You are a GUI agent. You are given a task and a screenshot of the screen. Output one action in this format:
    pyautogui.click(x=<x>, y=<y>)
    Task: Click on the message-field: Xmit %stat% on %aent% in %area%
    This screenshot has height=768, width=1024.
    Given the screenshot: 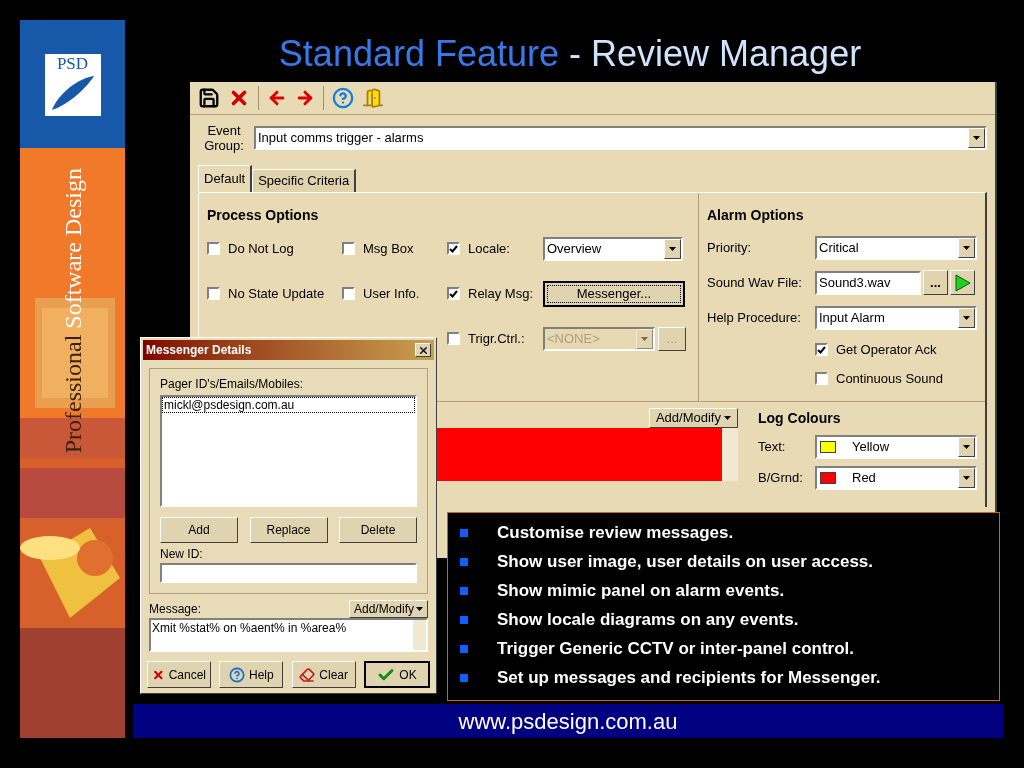 What is the action you would take?
    pyautogui.click(x=288, y=635)
    